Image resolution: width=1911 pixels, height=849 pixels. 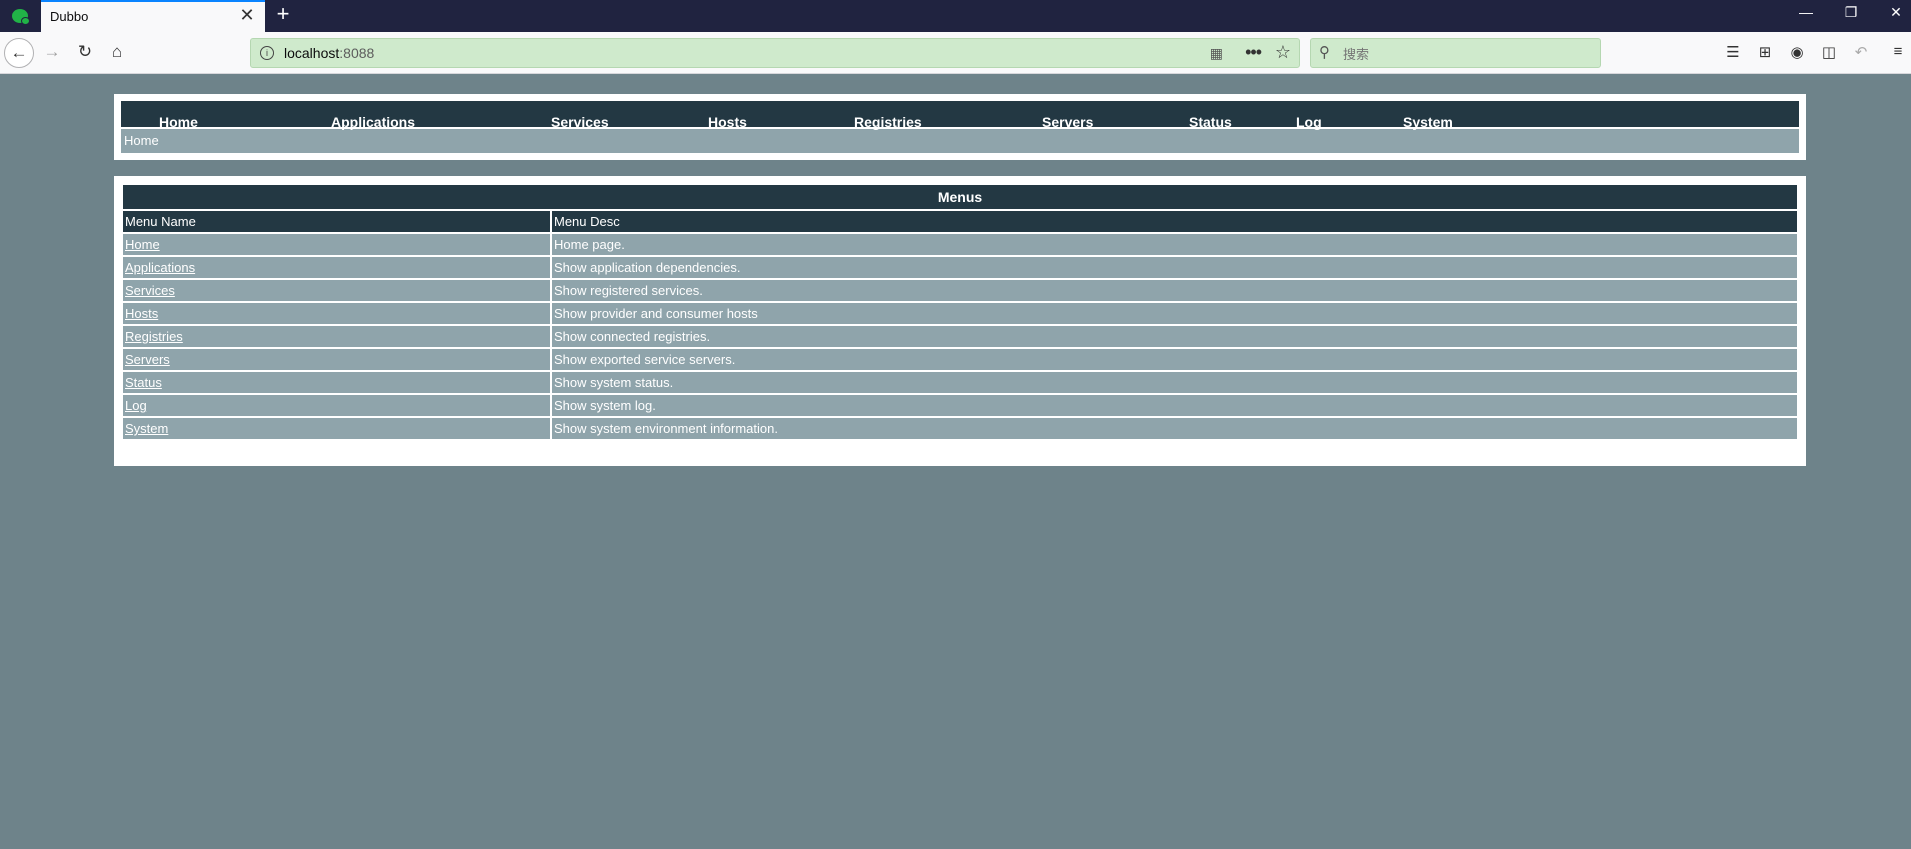 What do you see at coordinates (1174, 244) in the screenshot?
I see `menu-desc: Home page.` at bounding box center [1174, 244].